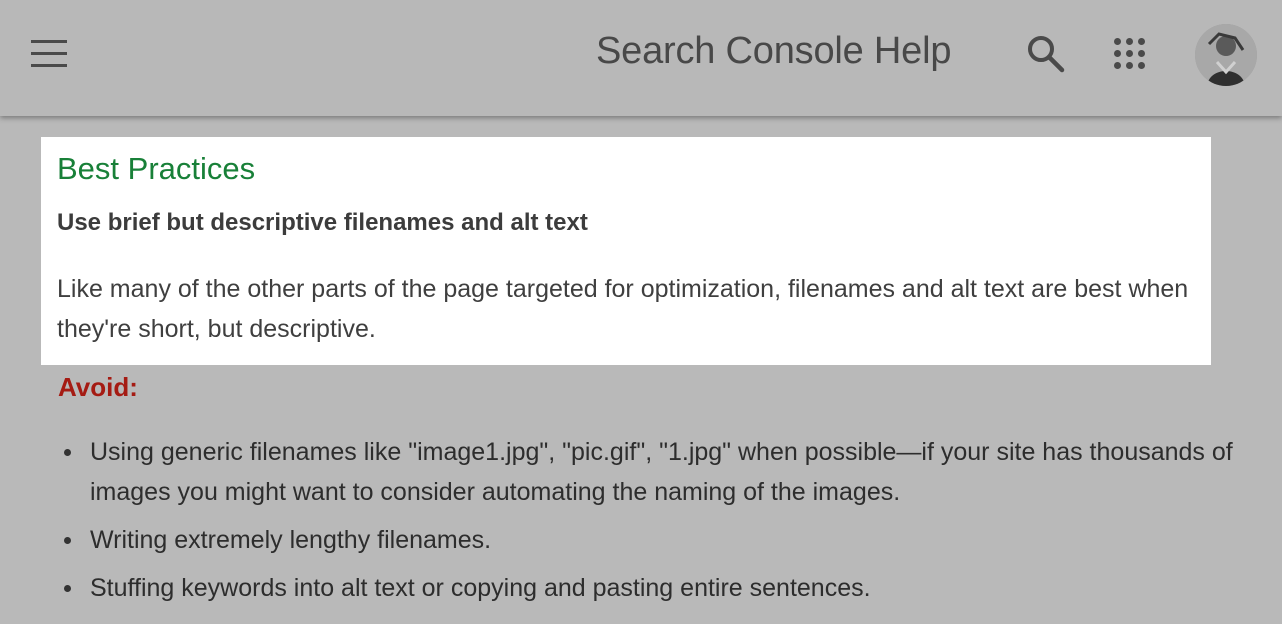  What do you see at coordinates (1226, 55) in the screenshot?
I see `user-avatar` at bounding box center [1226, 55].